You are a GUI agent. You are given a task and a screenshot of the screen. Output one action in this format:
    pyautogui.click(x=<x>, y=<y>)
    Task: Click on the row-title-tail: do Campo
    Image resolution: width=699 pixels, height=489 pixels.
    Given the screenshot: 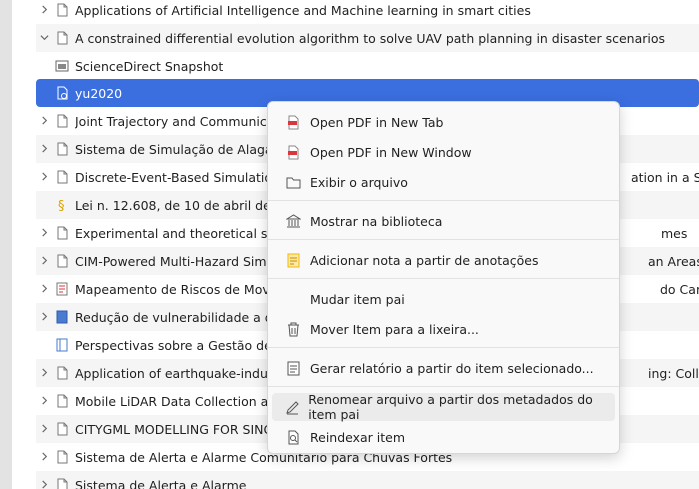 What is the action you would take?
    pyautogui.click(x=679, y=289)
    